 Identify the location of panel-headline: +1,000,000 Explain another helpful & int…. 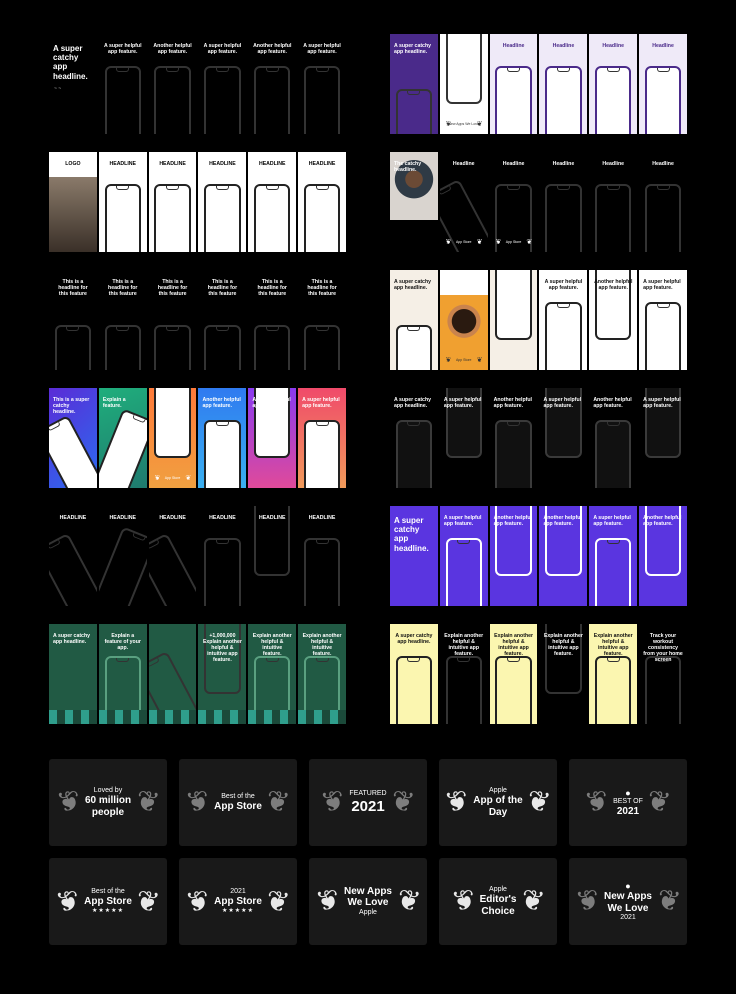
(222, 648).